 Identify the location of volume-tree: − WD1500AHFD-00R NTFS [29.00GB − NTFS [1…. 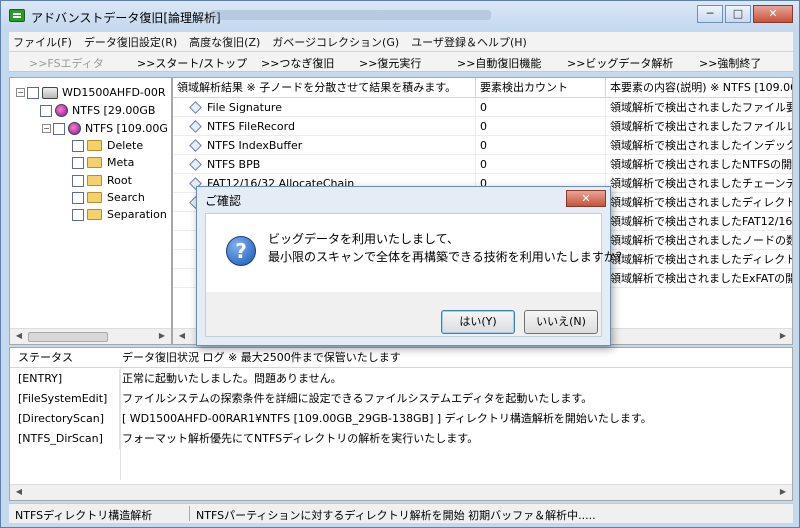
(90, 211).